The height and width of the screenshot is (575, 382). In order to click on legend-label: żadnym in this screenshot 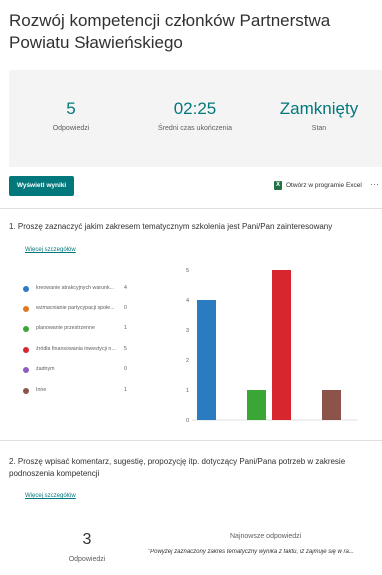, I will do `click(45, 369)`.